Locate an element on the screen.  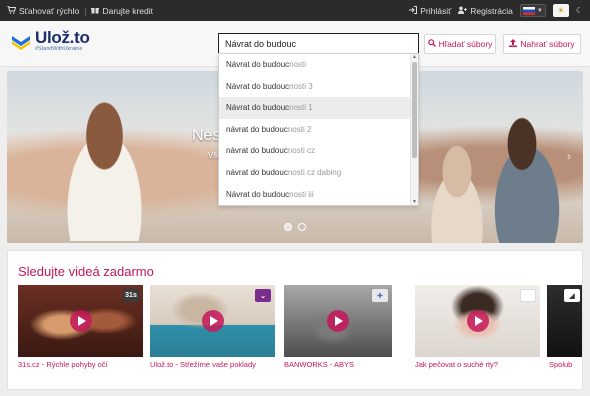
moon-icon: ☾ is located at coordinates (579, 10).